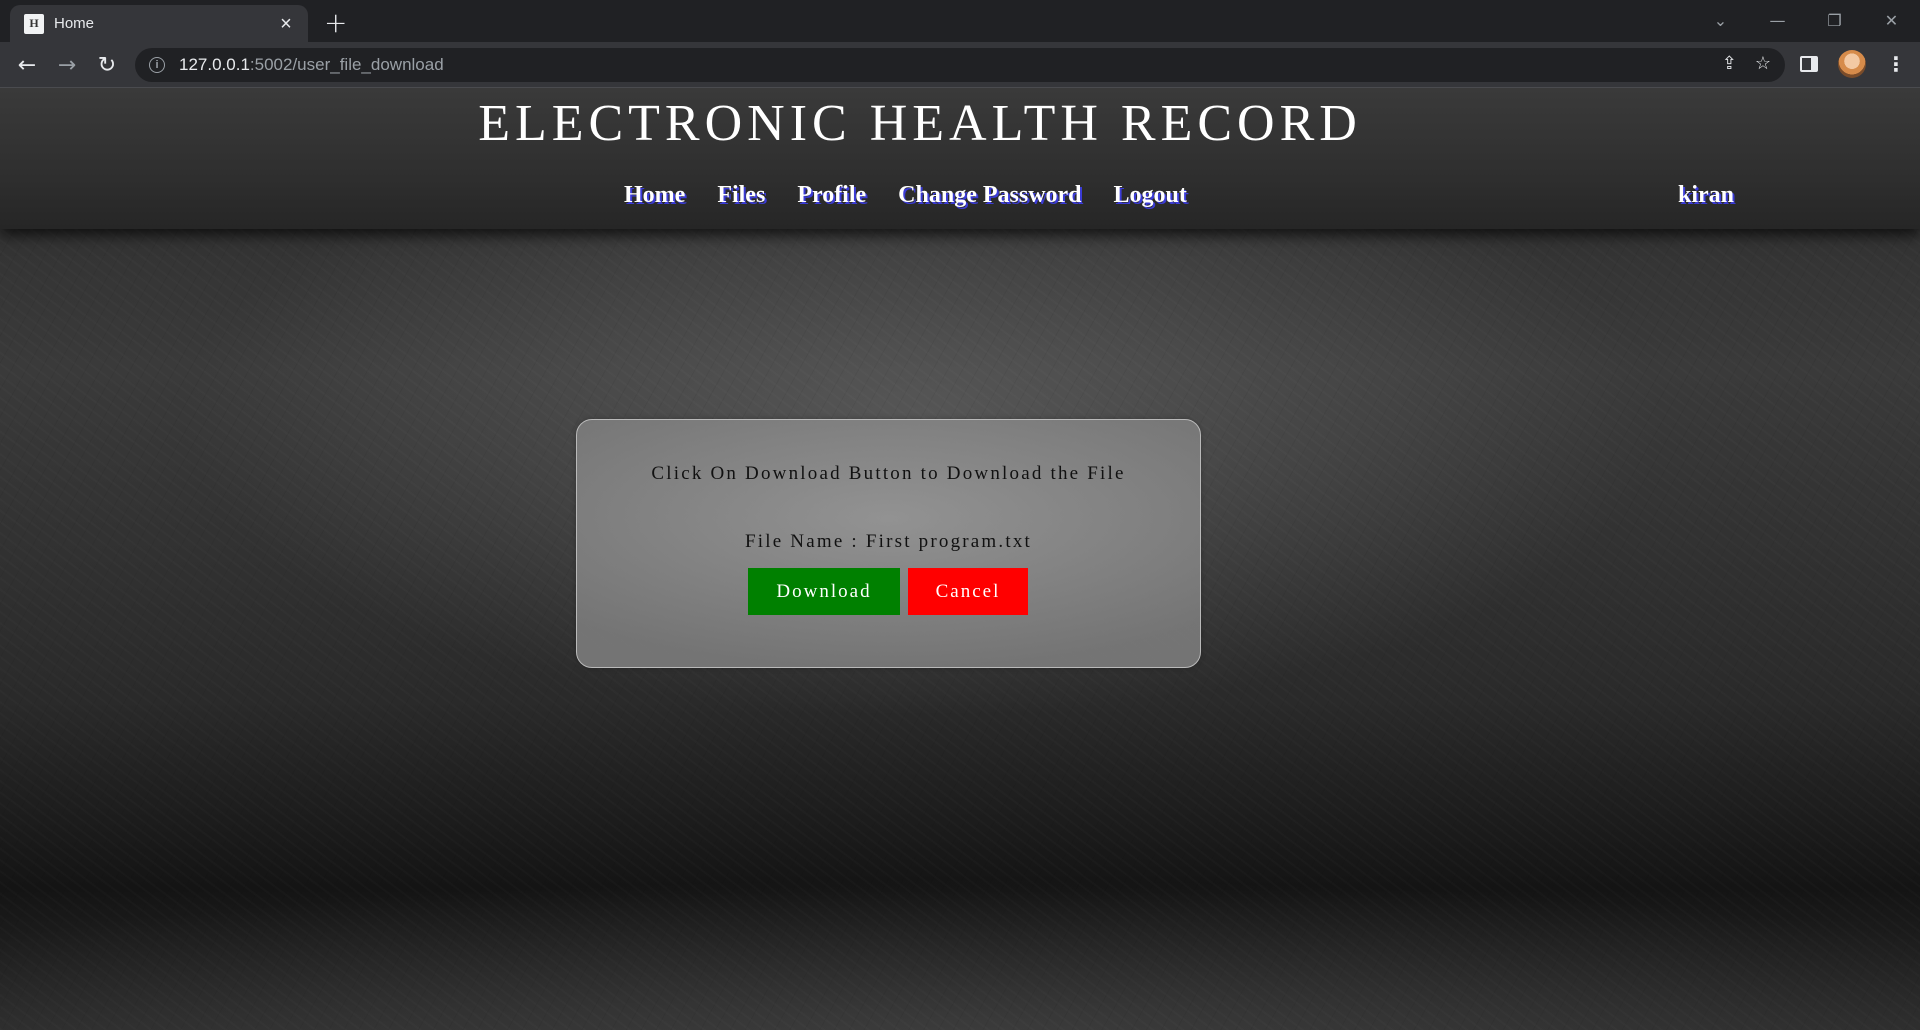 The image size is (1920, 1030). I want to click on cancel-button: Cancel, so click(968, 591).